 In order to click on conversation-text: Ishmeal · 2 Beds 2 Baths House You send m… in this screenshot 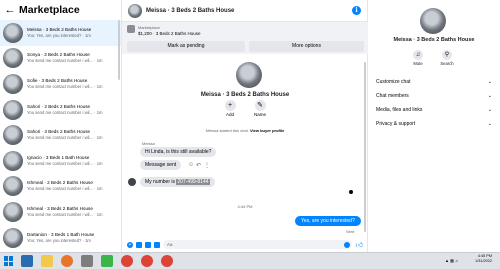, I will do `click(65, 186)`.